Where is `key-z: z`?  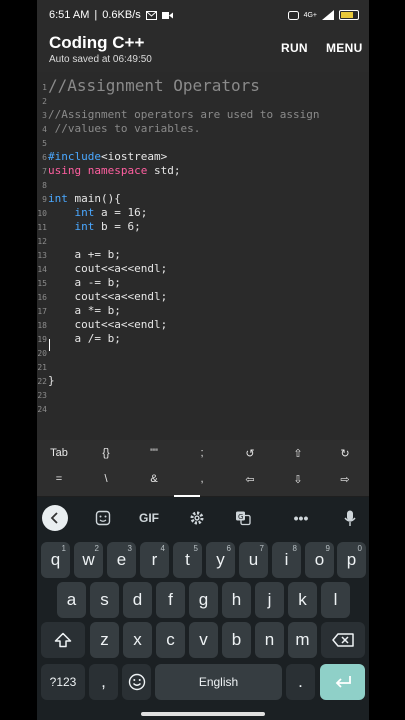 key-z: z is located at coordinates (104, 640).